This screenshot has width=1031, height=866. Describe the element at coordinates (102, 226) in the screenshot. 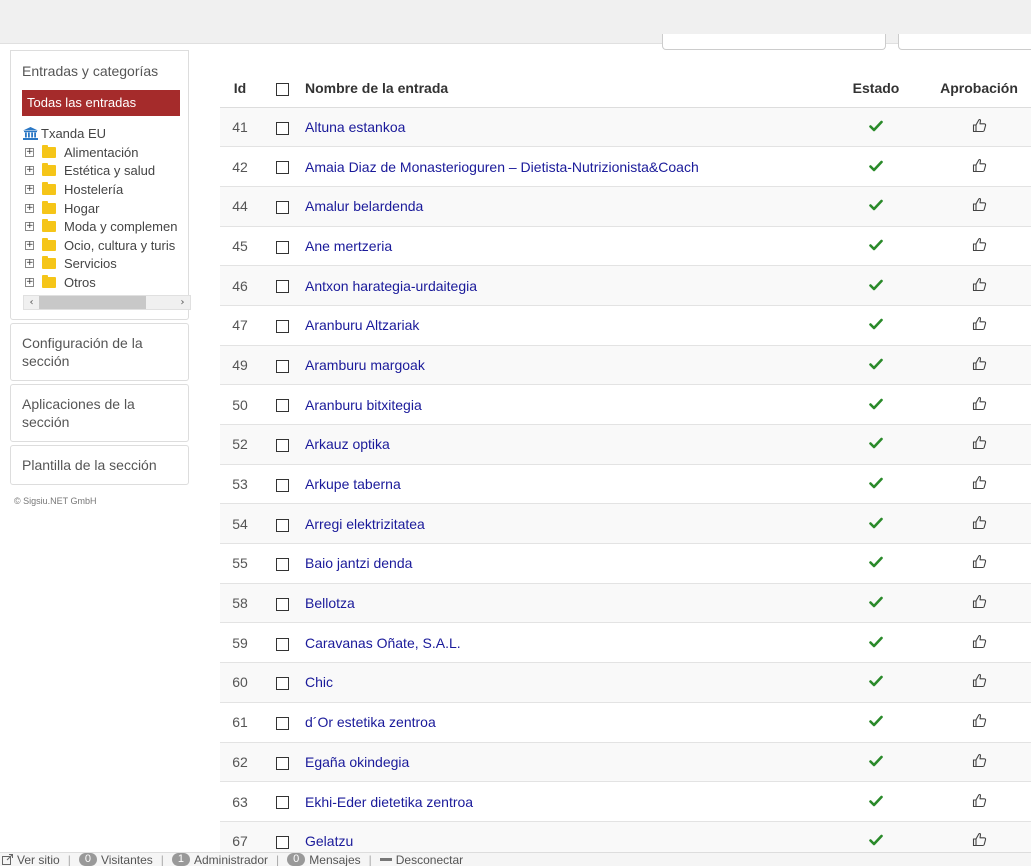

I see `tree-item: + Moda y complemen` at that location.